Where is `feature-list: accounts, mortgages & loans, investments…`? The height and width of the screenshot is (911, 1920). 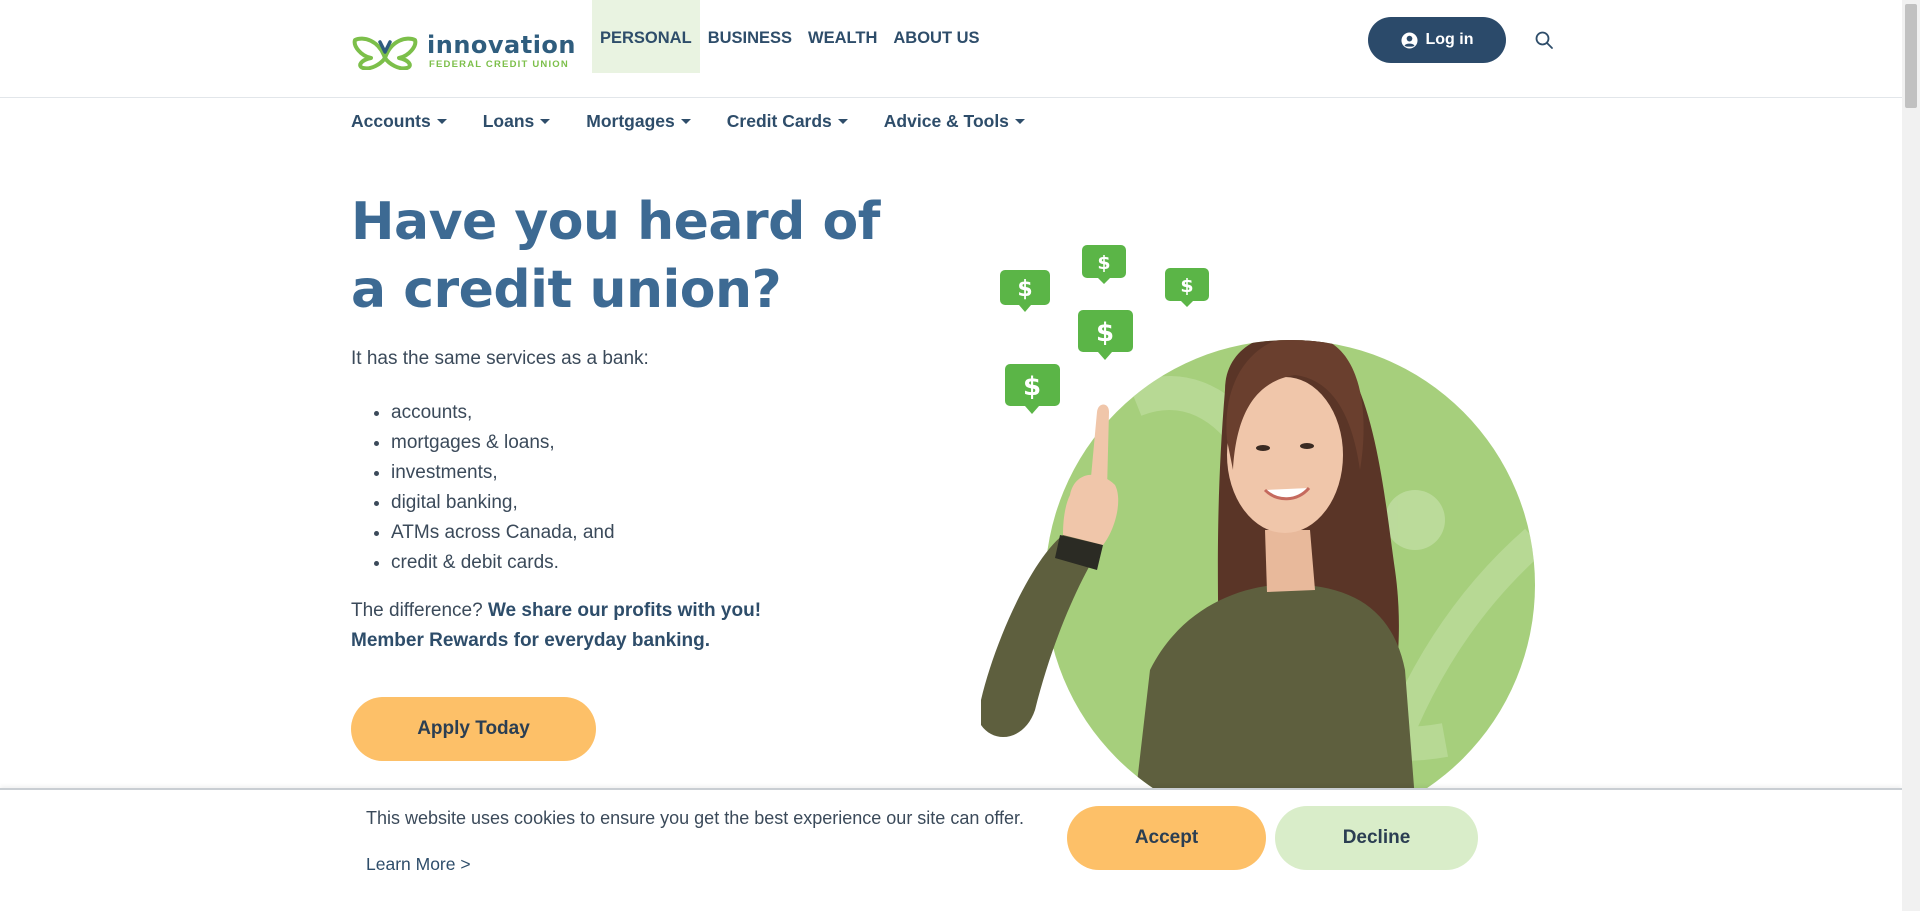
feature-list: accounts, mortgages & loans, investments… is located at coordinates (503, 488).